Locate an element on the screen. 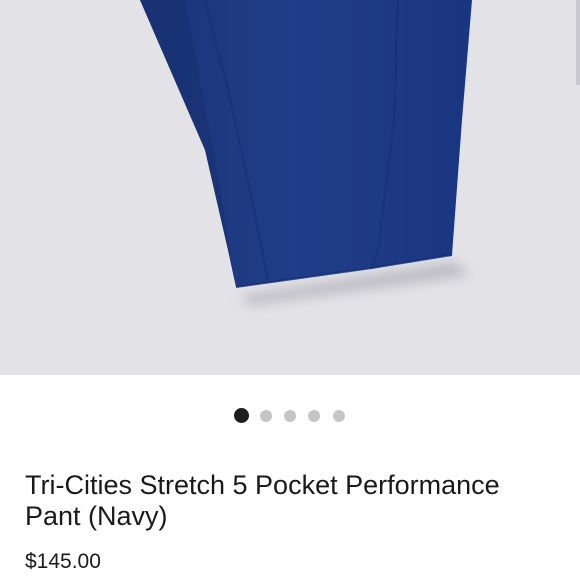 The width and height of the screenshot is (580, 580). product-price: $145.00 is located at coordinates (63, 561).